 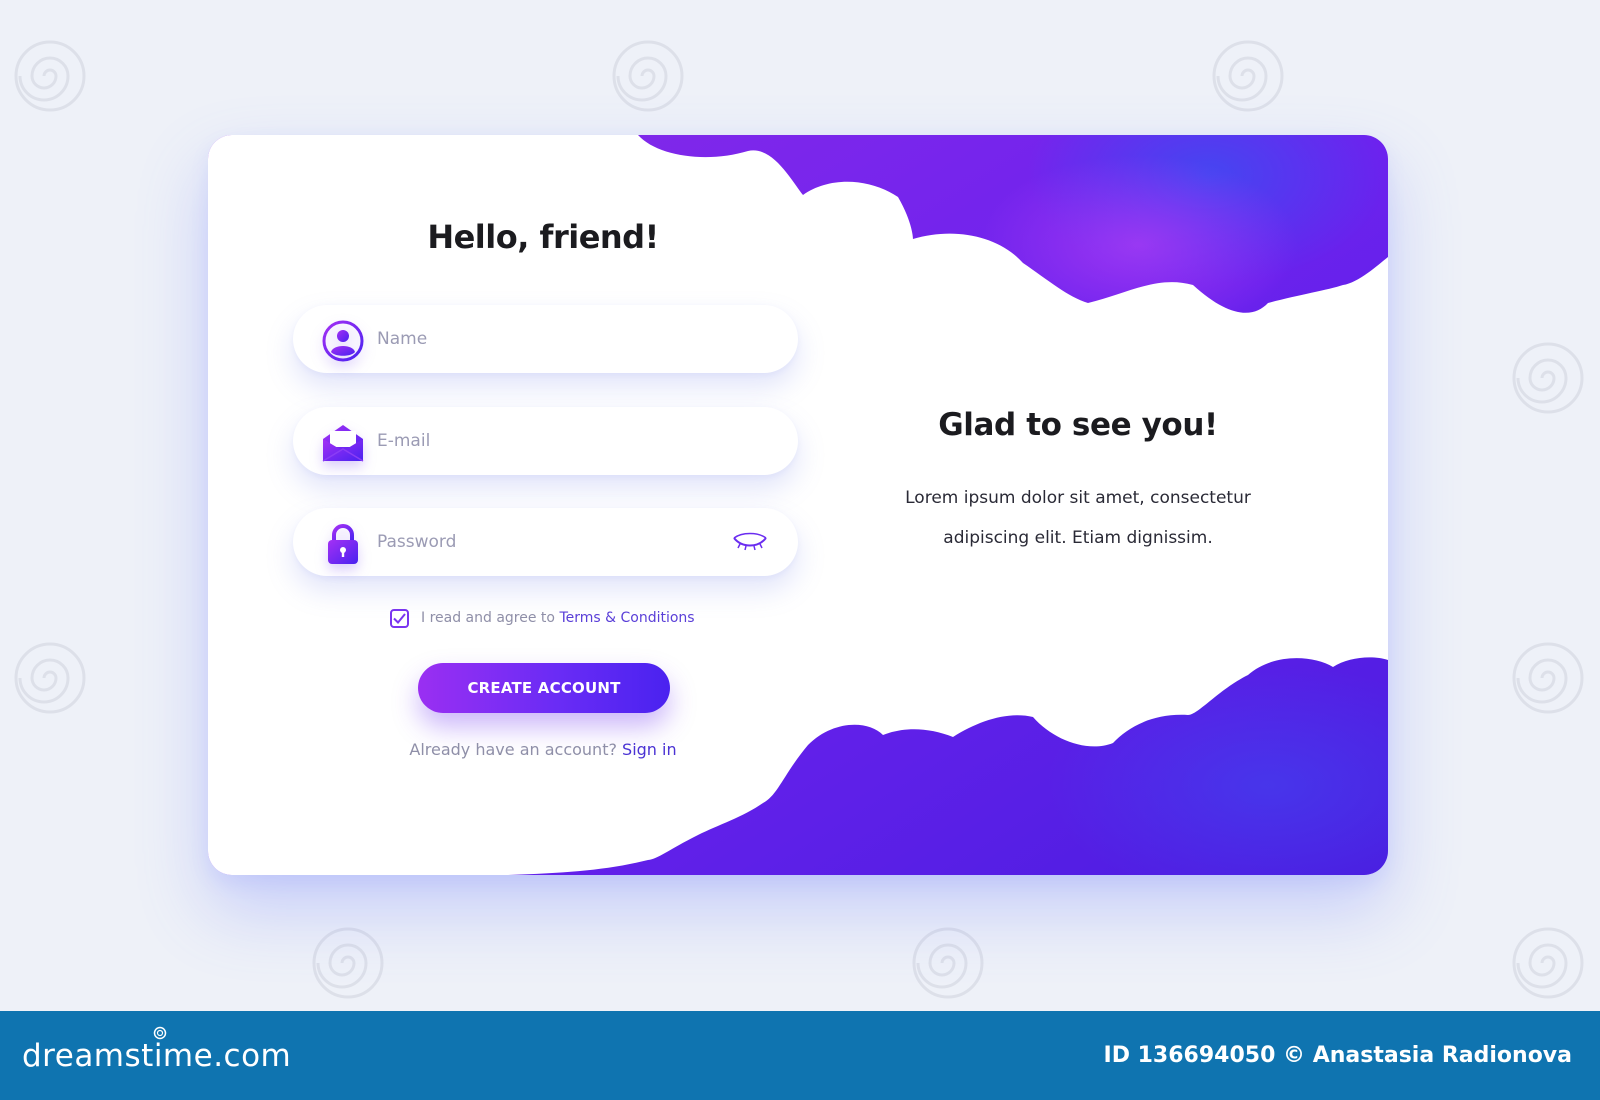 What do you see at coordinates (516, 749) in the screenshot?
I see `signin-prefix: Already have an account?` at bounding box center [516, 749].